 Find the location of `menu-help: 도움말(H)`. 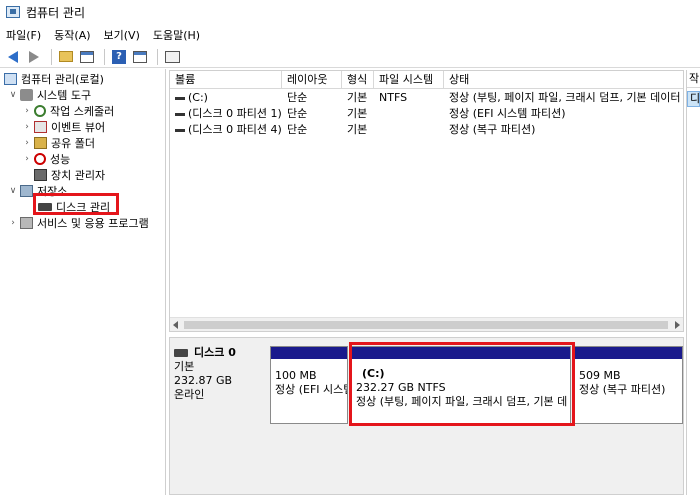

menu-help: 도움말(H) is located at coordinates (176, 35).